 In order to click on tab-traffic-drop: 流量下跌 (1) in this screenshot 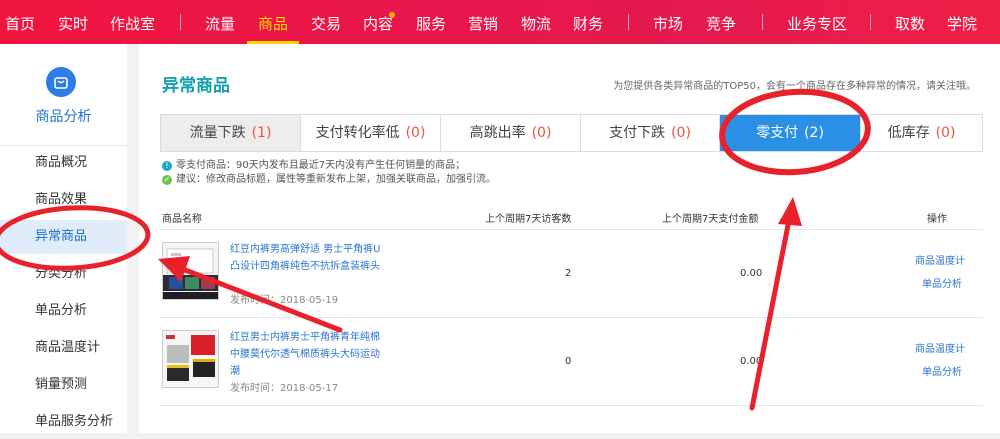, I will do `click(231, 133)`.